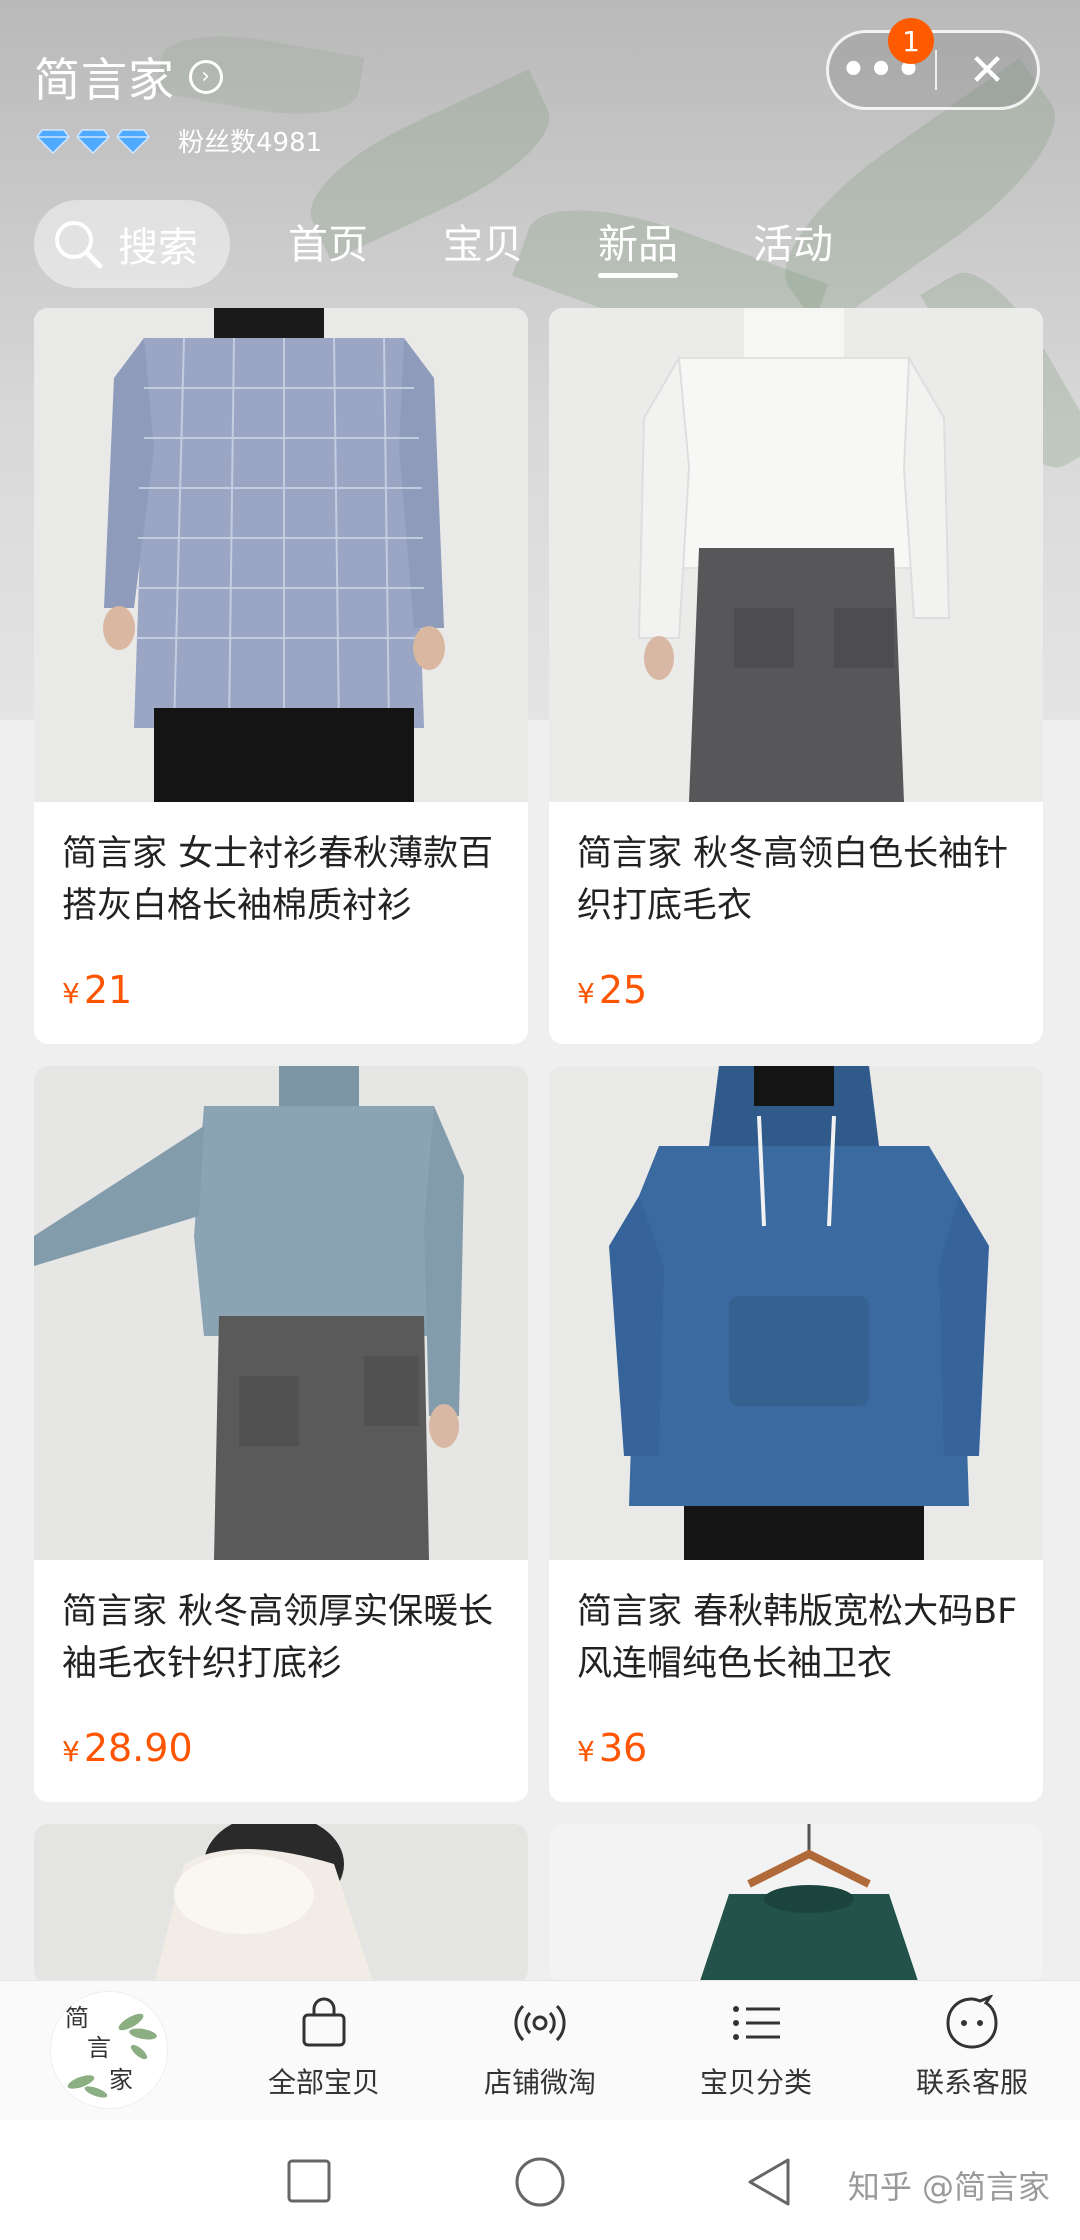 The image size is (1080, 2240). I want to click on product-title: 简言家 秋冬高领厚实保暖长袖毛衣针织打底衫, so click(278, 1638).